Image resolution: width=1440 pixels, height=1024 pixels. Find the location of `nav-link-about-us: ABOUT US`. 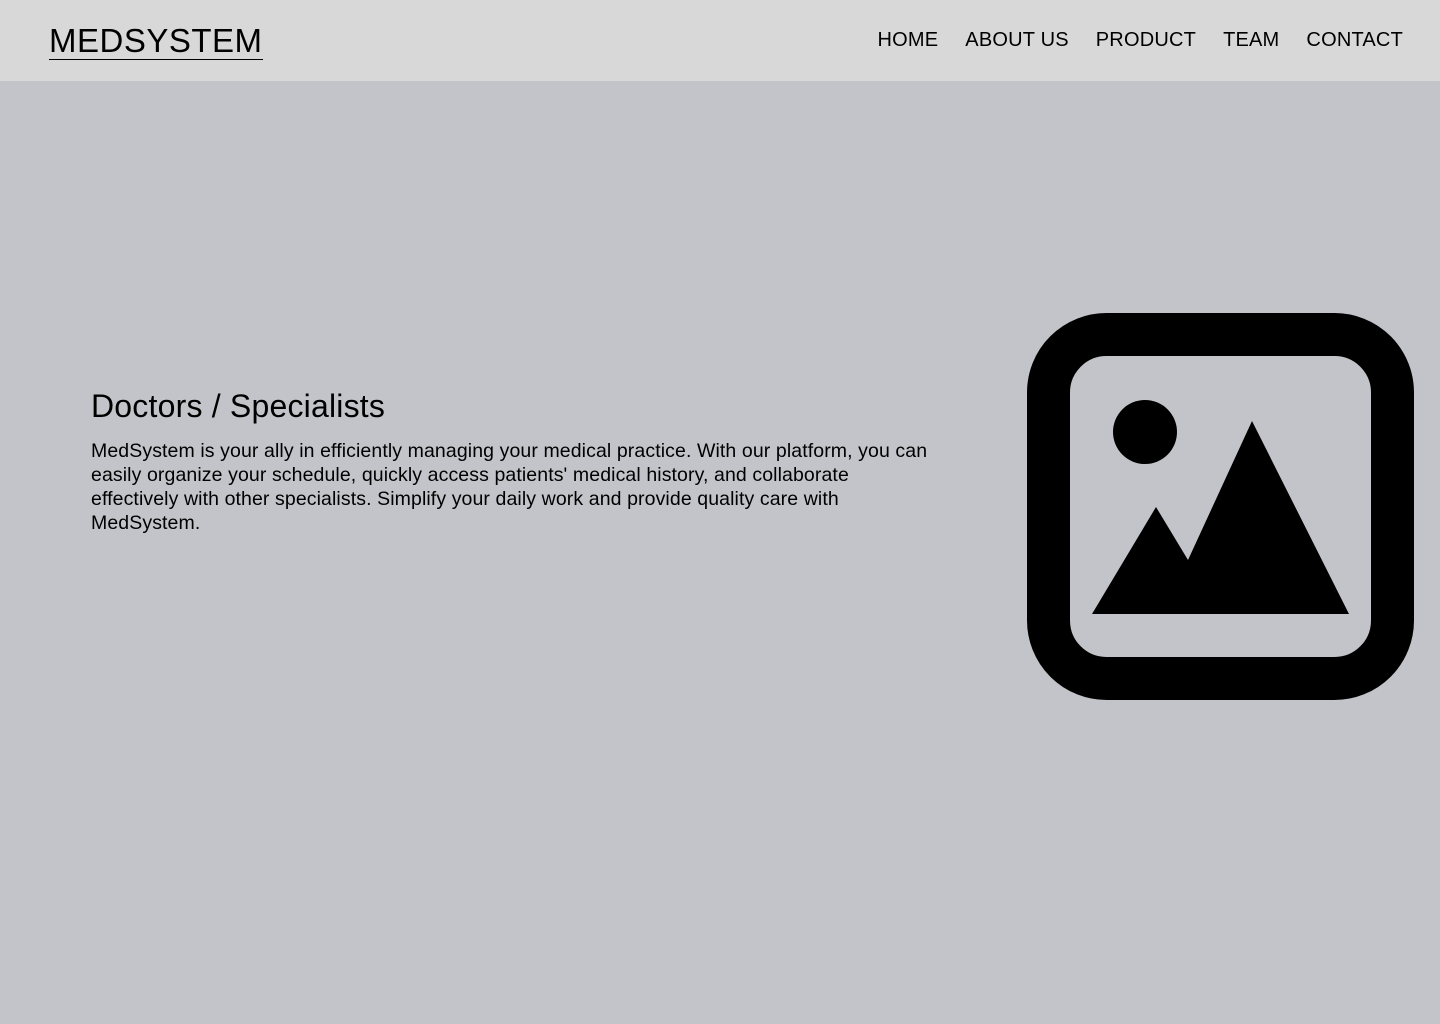

nav-link-about-us: ABOUT US is located at coordinates (1016, 40).